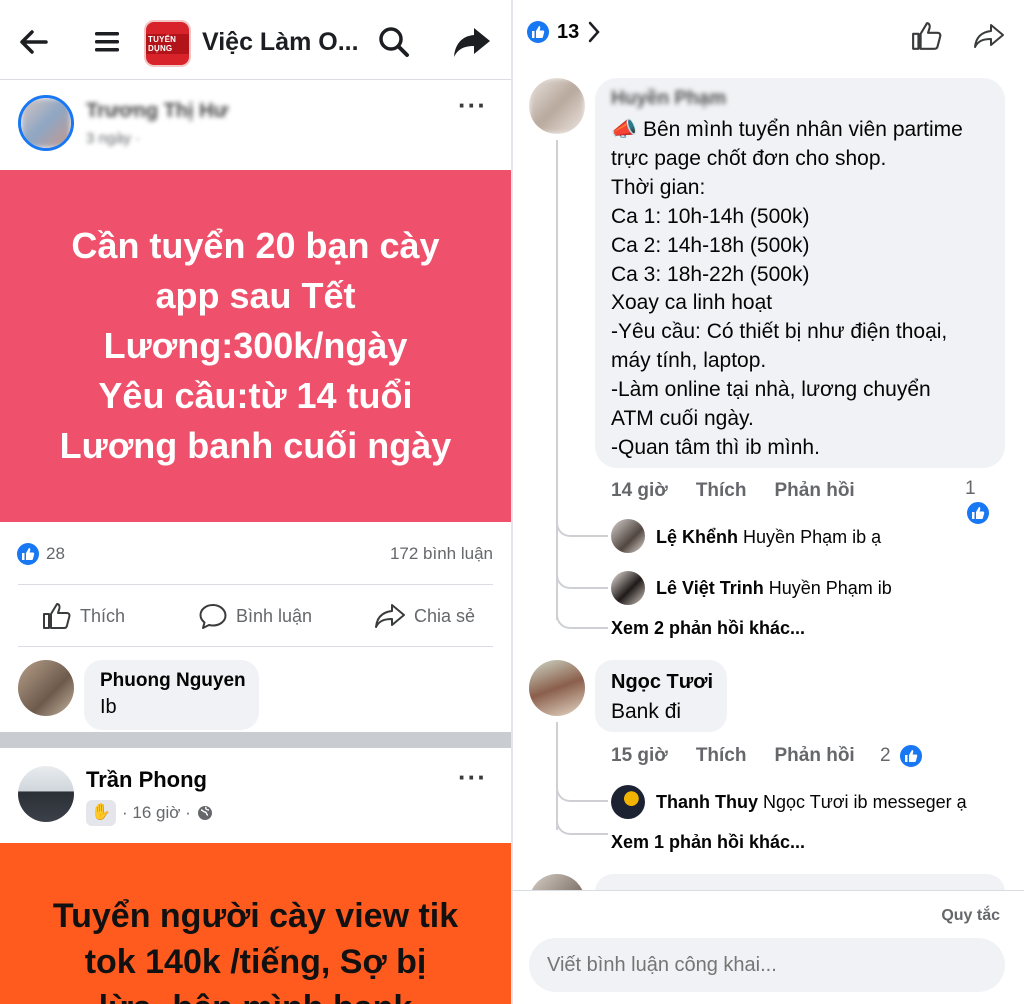 The image size is (1024, 1004). What do you see at coordinates (103, 615) in the screenshot?
I see `like-label: Thích` at bounding box center [103, 615].